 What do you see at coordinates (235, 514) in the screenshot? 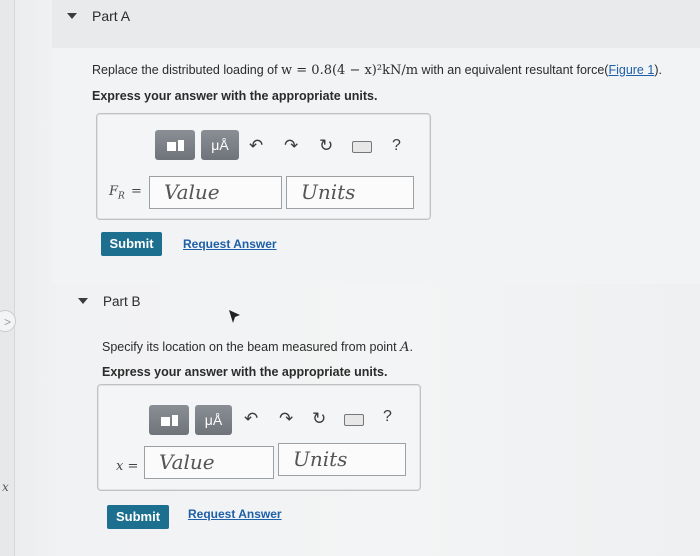
I see `part-b-request-answer-link: Request Answer` at bounding box center [235, 514].